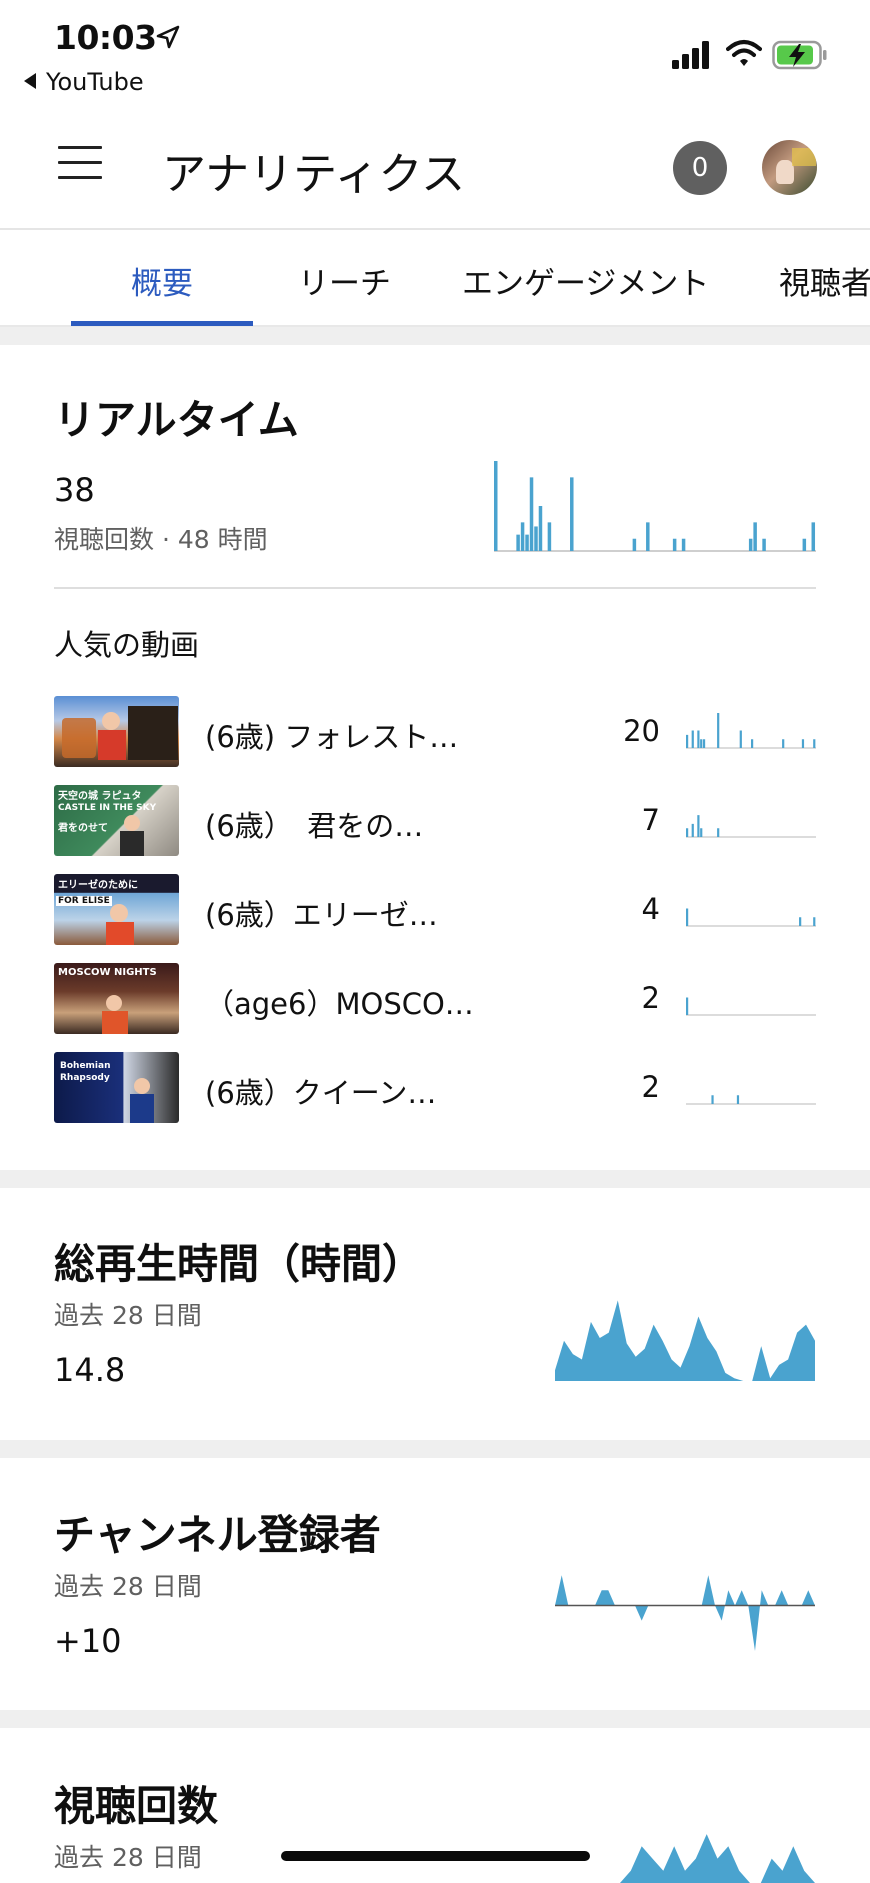  I want to click on subscribers-chart, so click(685, 1607).